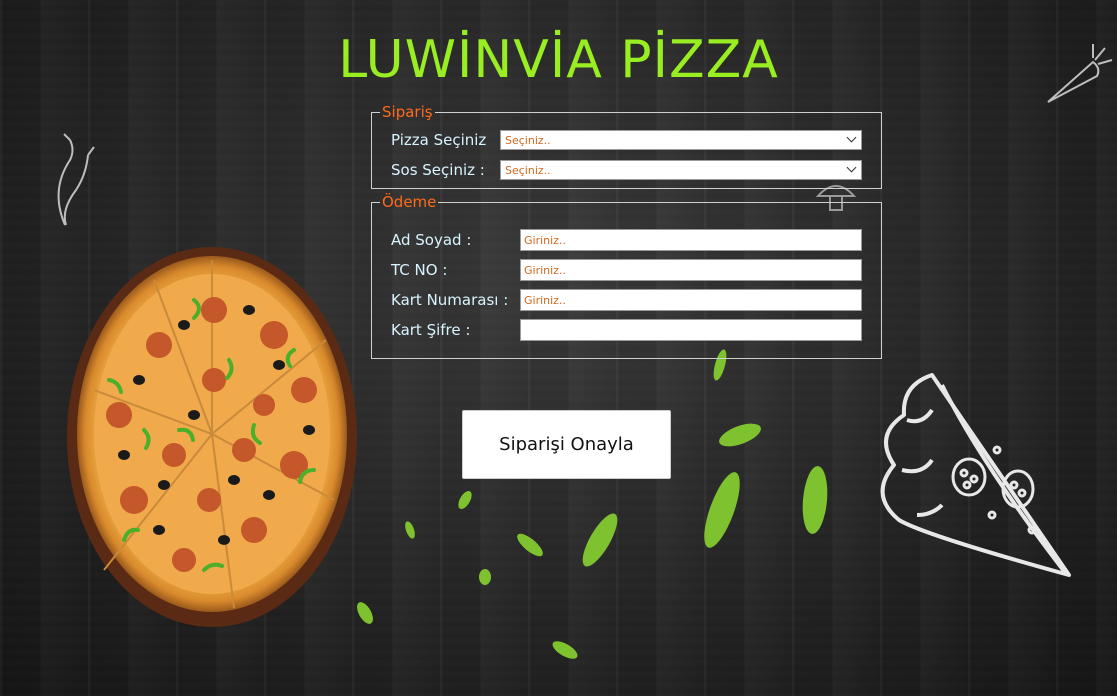  I want to click on pizza-image, so click(212, 437).